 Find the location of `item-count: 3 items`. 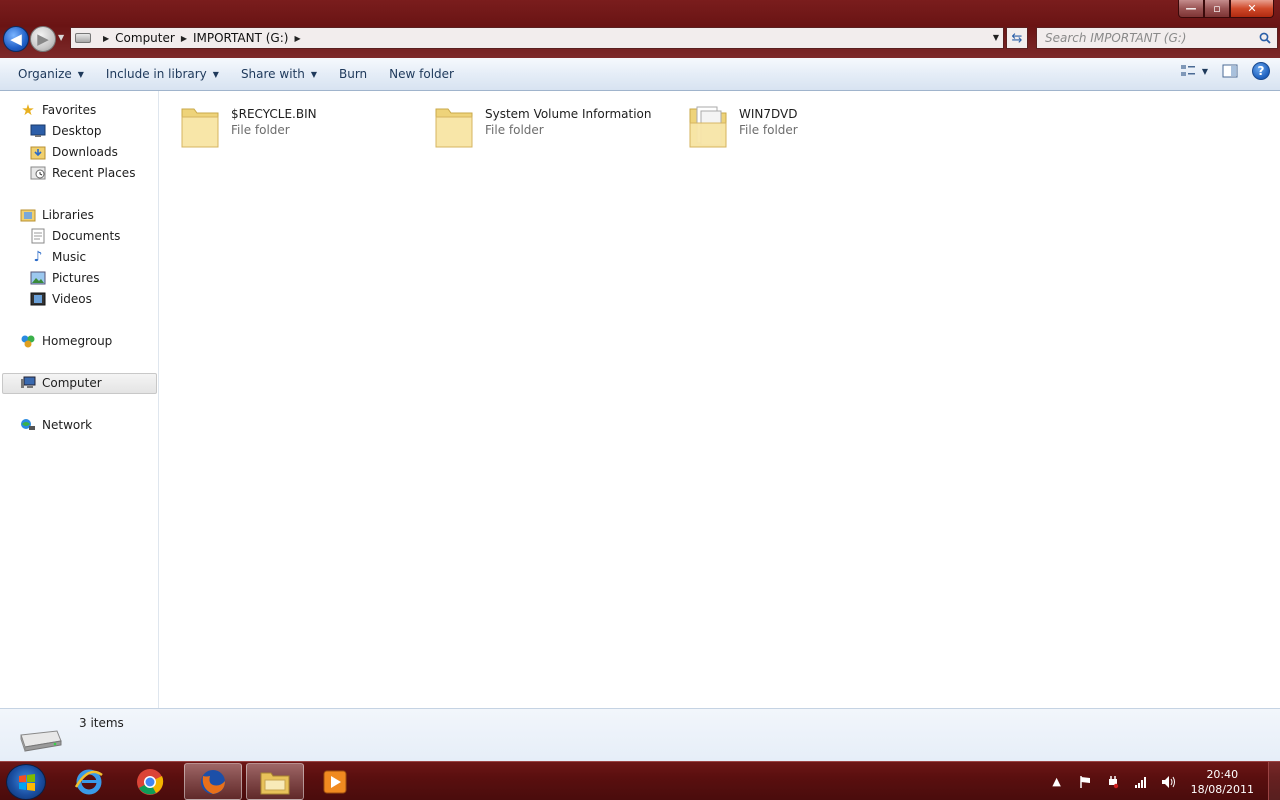

item-count: 3 items is located at coordinates (101, 723).